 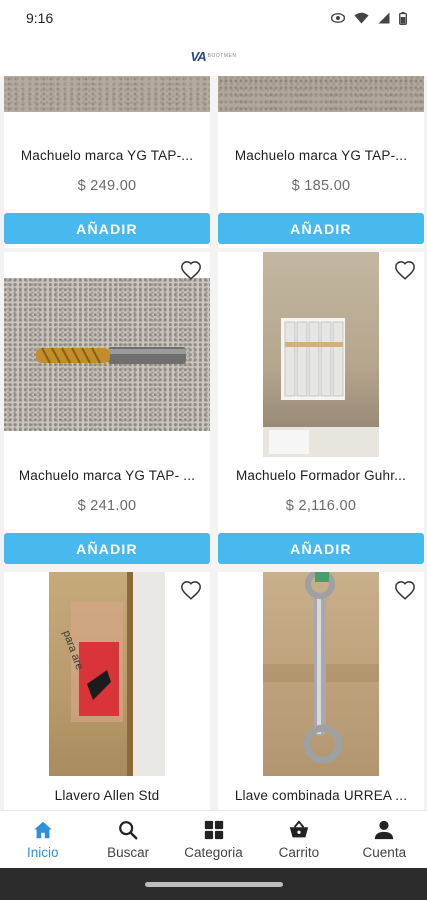 I want to click on status-bar: 9:16, so click(x=213, y=18).